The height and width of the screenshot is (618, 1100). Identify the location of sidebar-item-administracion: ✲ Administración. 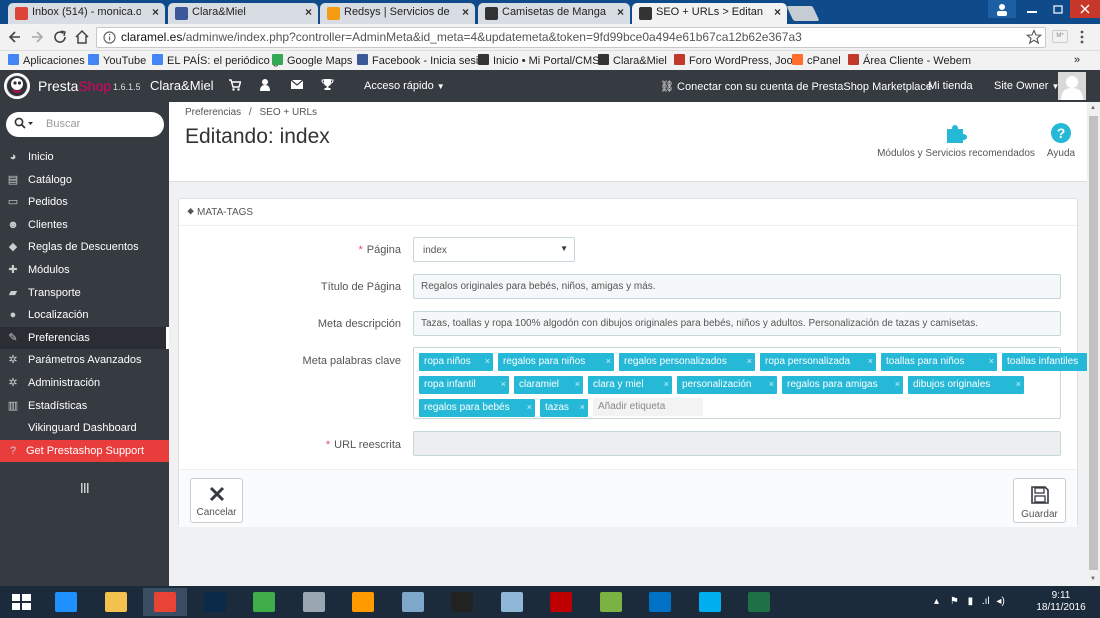
(84, 383).